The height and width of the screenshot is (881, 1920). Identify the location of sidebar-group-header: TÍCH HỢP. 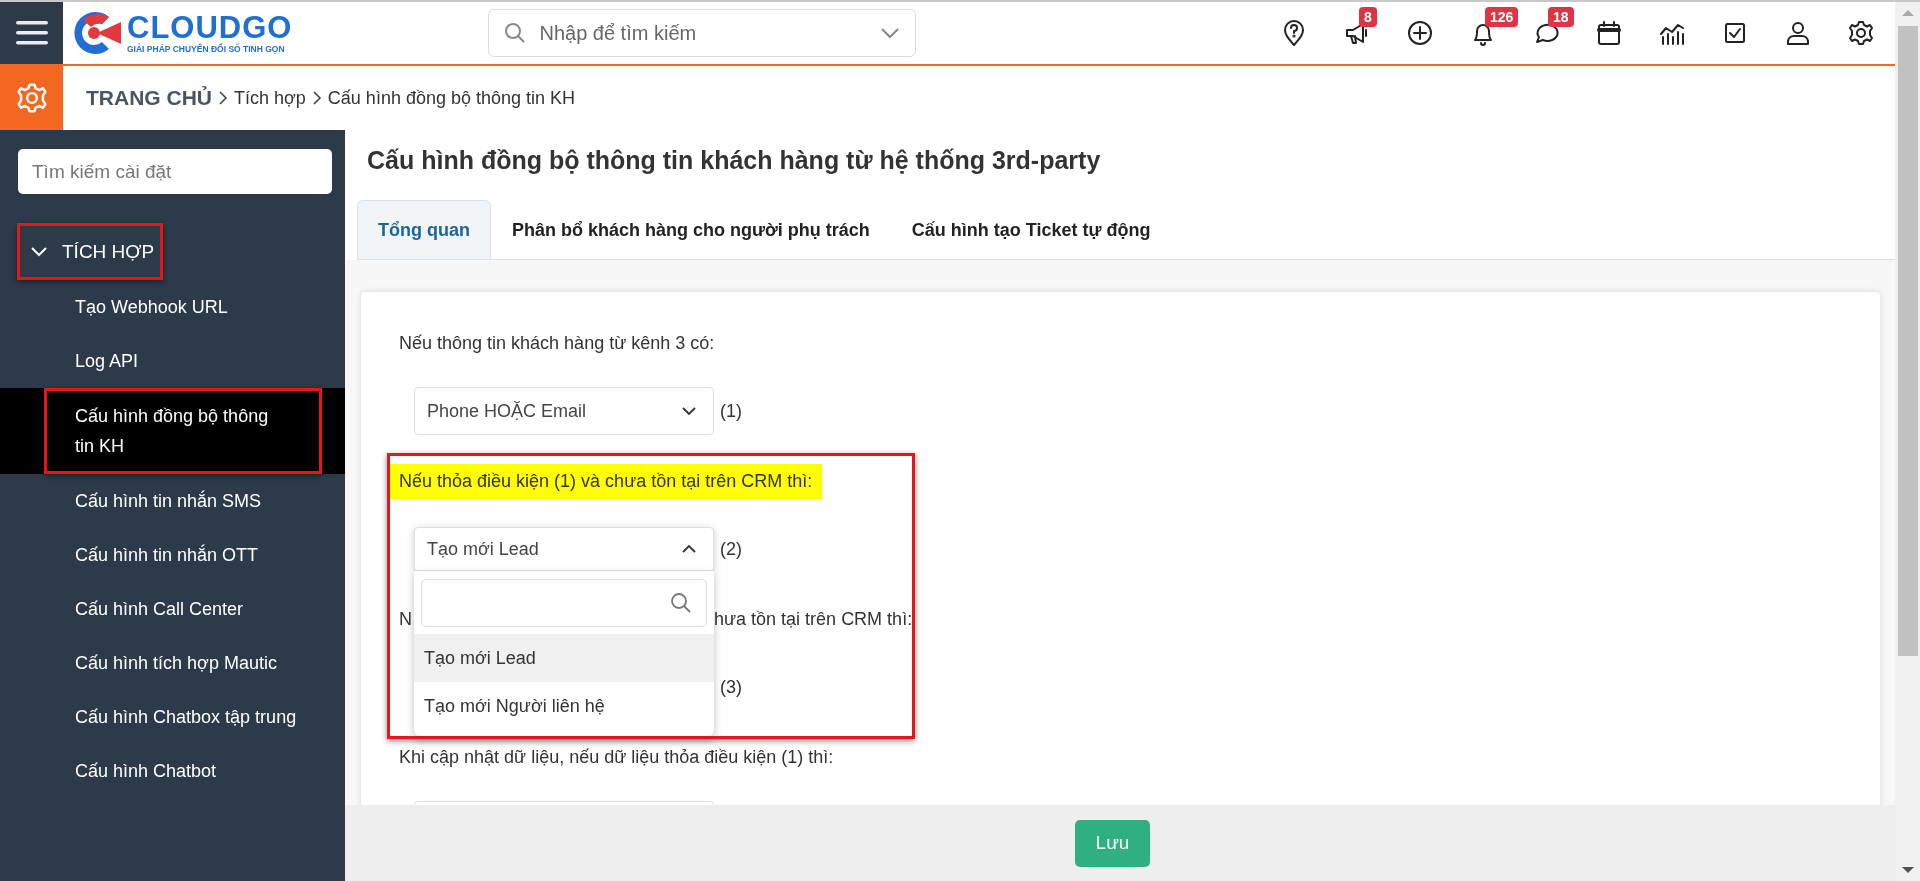
(172, 251).